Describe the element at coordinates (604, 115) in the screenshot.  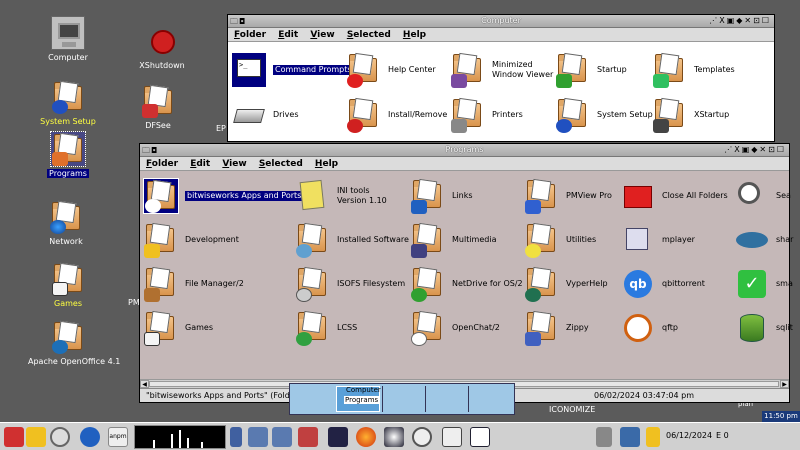
I see `item-system-setup: System Setup` at that location.